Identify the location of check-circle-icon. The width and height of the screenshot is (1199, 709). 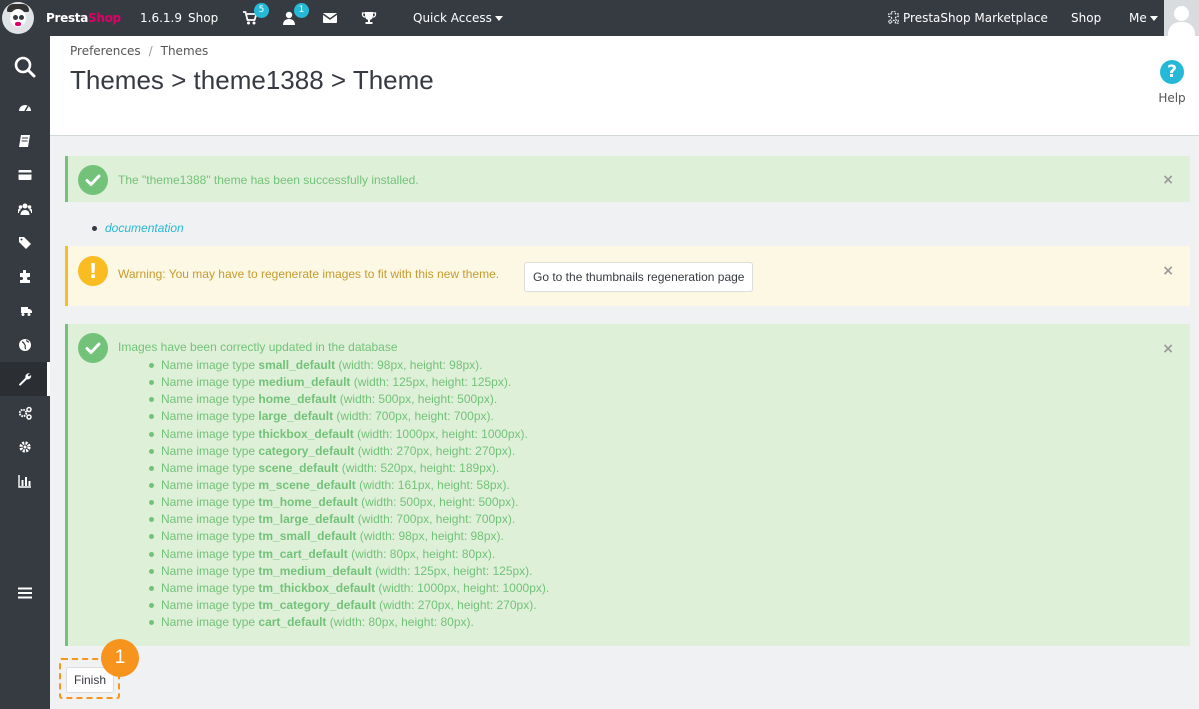
(93, 348).